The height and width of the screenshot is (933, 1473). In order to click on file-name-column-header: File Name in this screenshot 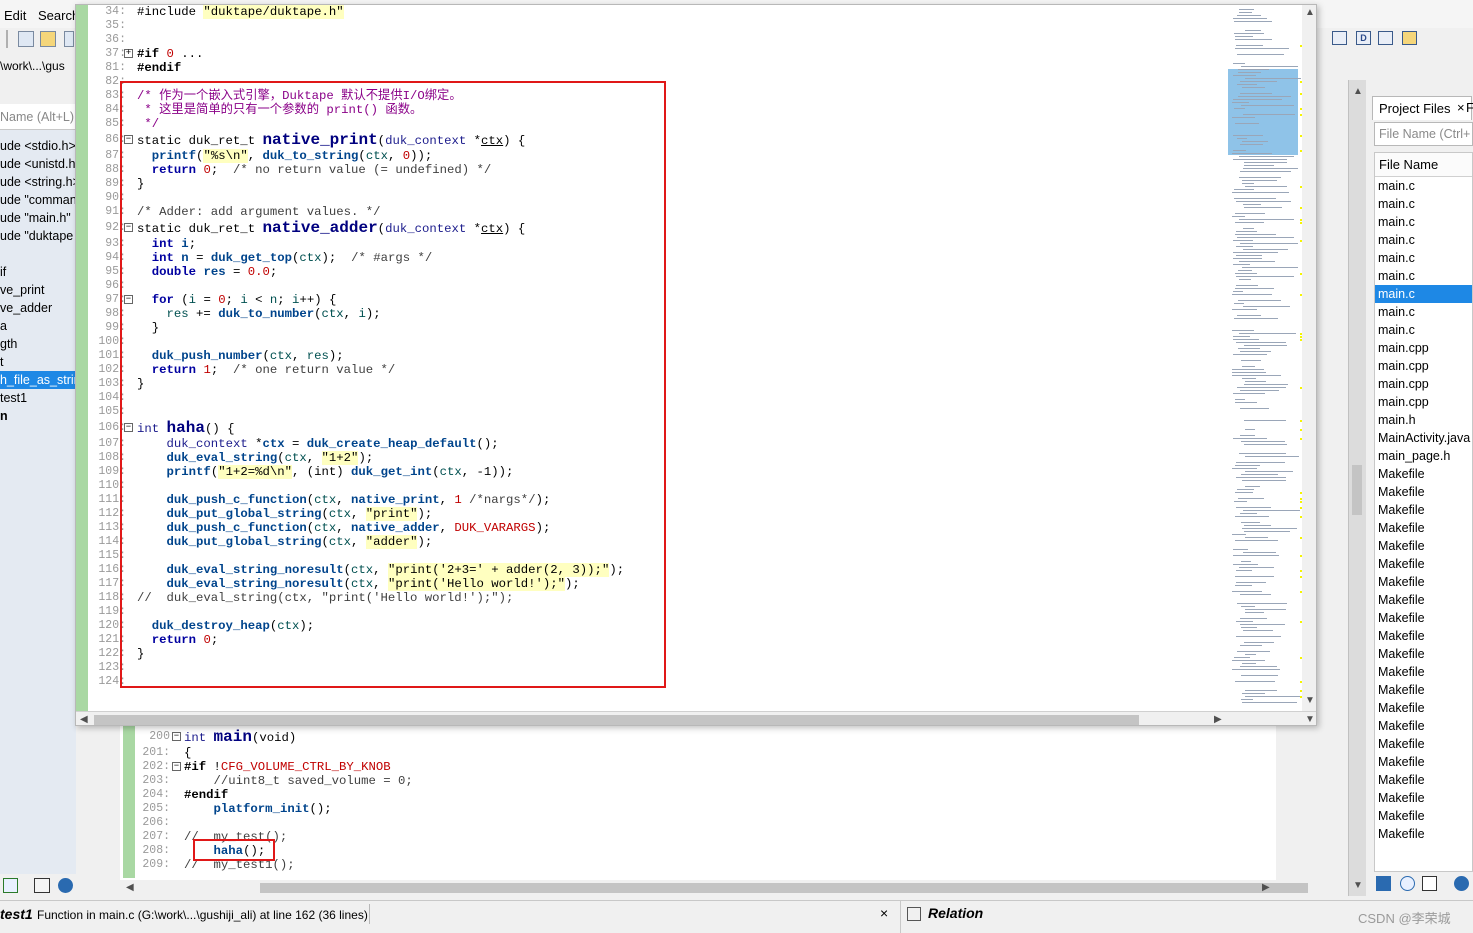, I will do `click(1423, 165)`.